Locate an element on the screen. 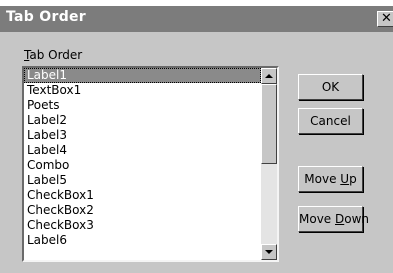 The width and height of the screenshot is (393, 273). list-item: Poets is located at coordinates (142, 105).